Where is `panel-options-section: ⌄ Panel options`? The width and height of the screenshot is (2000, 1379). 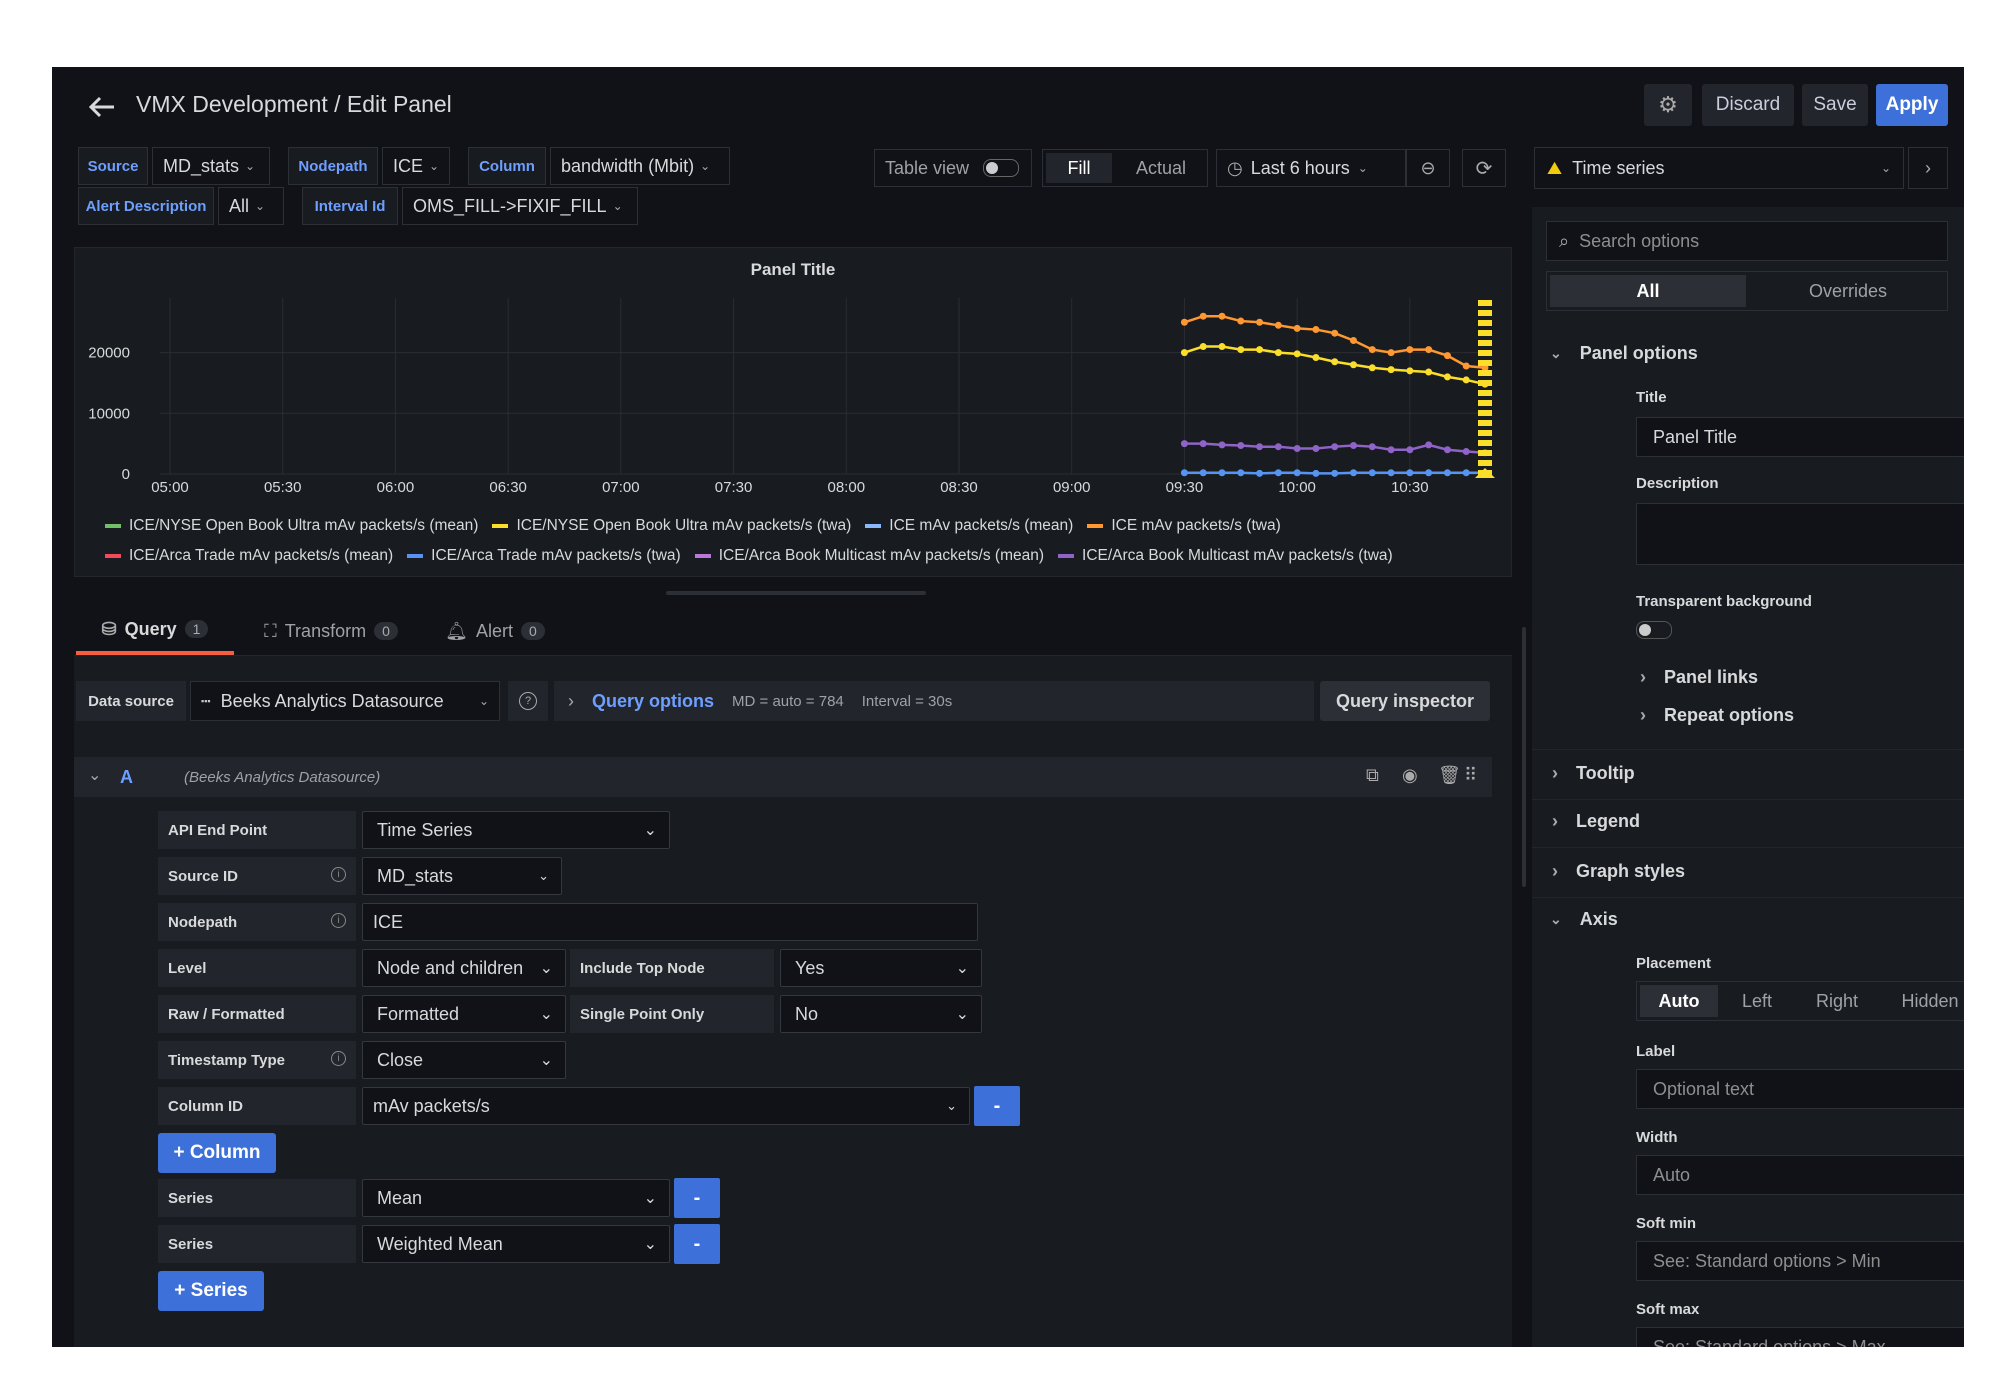
panel-options-section: ⌄ Panel options is located at coordinates (1624, 353).